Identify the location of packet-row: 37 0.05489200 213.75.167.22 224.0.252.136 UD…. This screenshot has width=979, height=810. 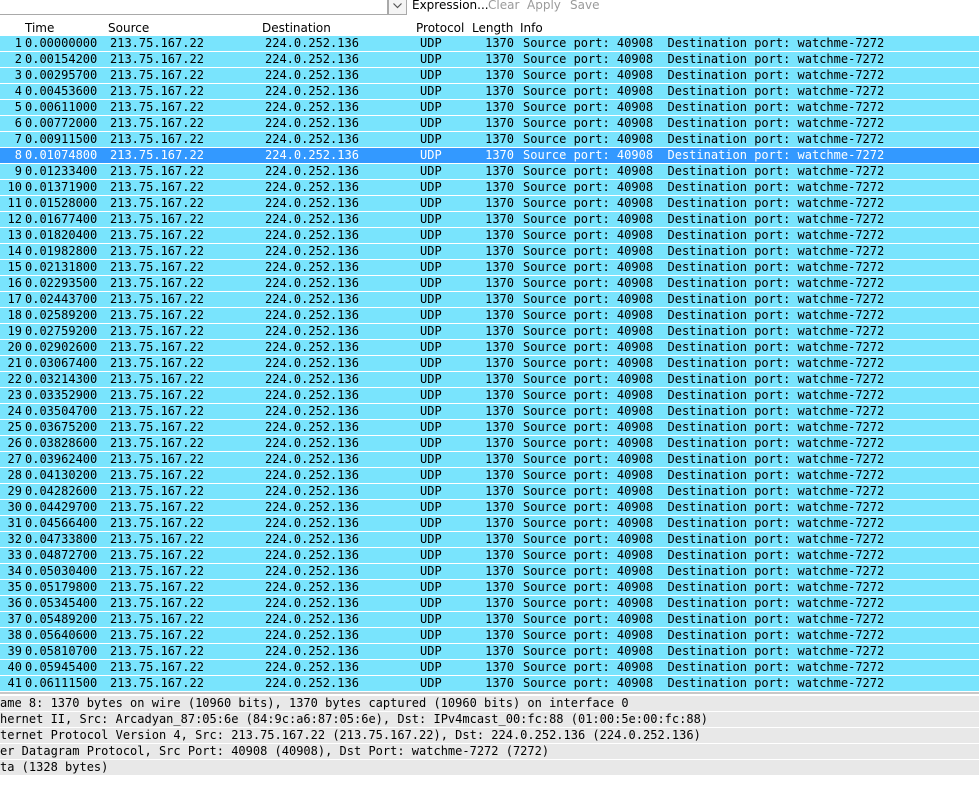
(489, 620).